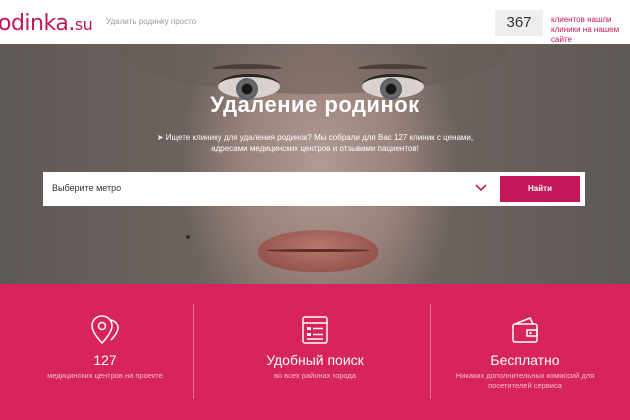 This screenshot has height=420, width=630. I want to click on feature-divider, so click(193, 351).